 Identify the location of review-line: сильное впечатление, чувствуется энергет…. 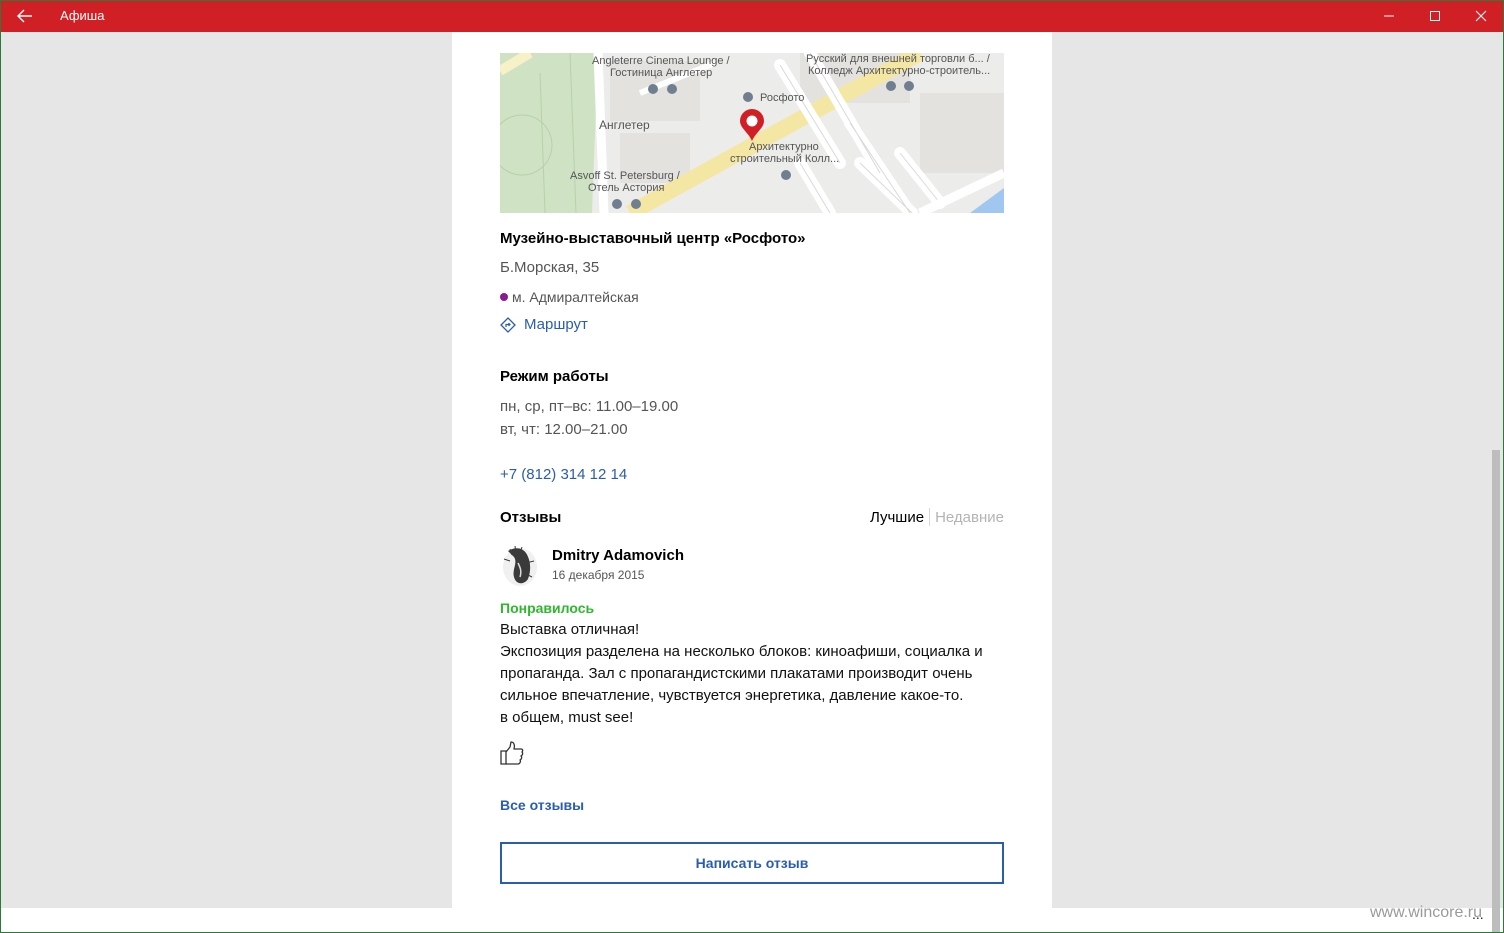
(732, 695).